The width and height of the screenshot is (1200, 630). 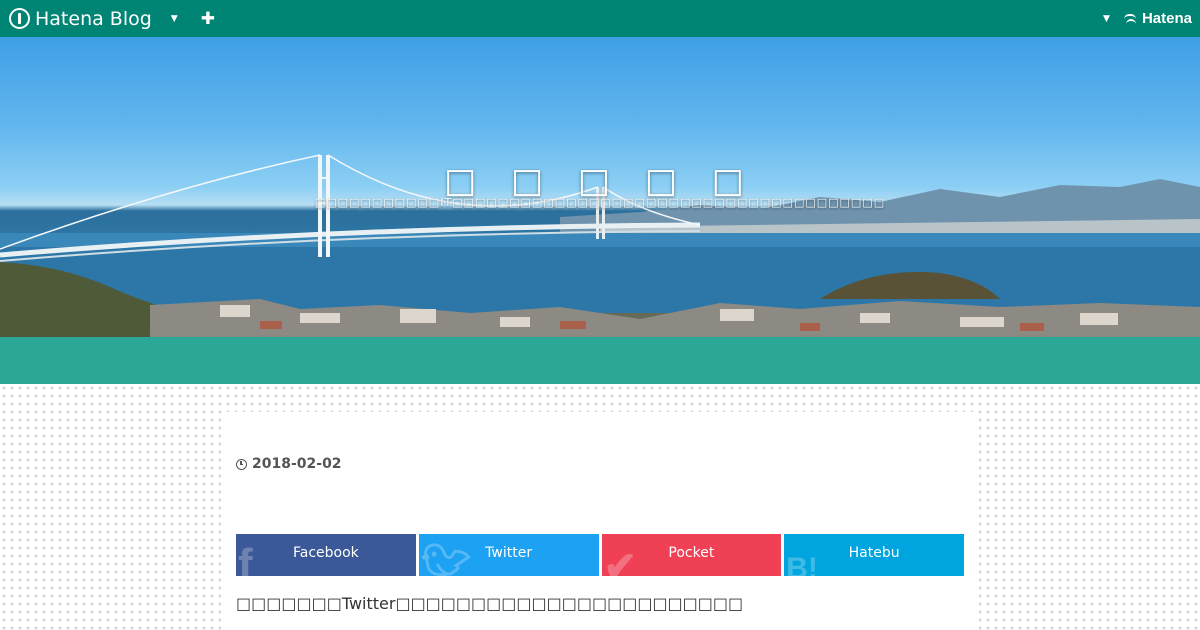 What do you see at coordinates (208, 19) in the screenshot?
I see `add-post-icon: ✚` at bounding box center [208, 19].